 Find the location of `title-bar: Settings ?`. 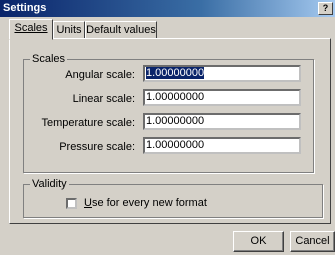

title-bar: Settings ? is located at coordinates (167, 8).